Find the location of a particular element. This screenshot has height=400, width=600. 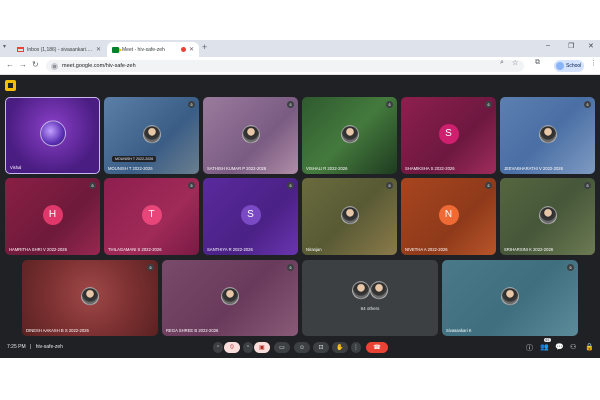

participant-tile: Vishal is located at coordinates (52, 135).